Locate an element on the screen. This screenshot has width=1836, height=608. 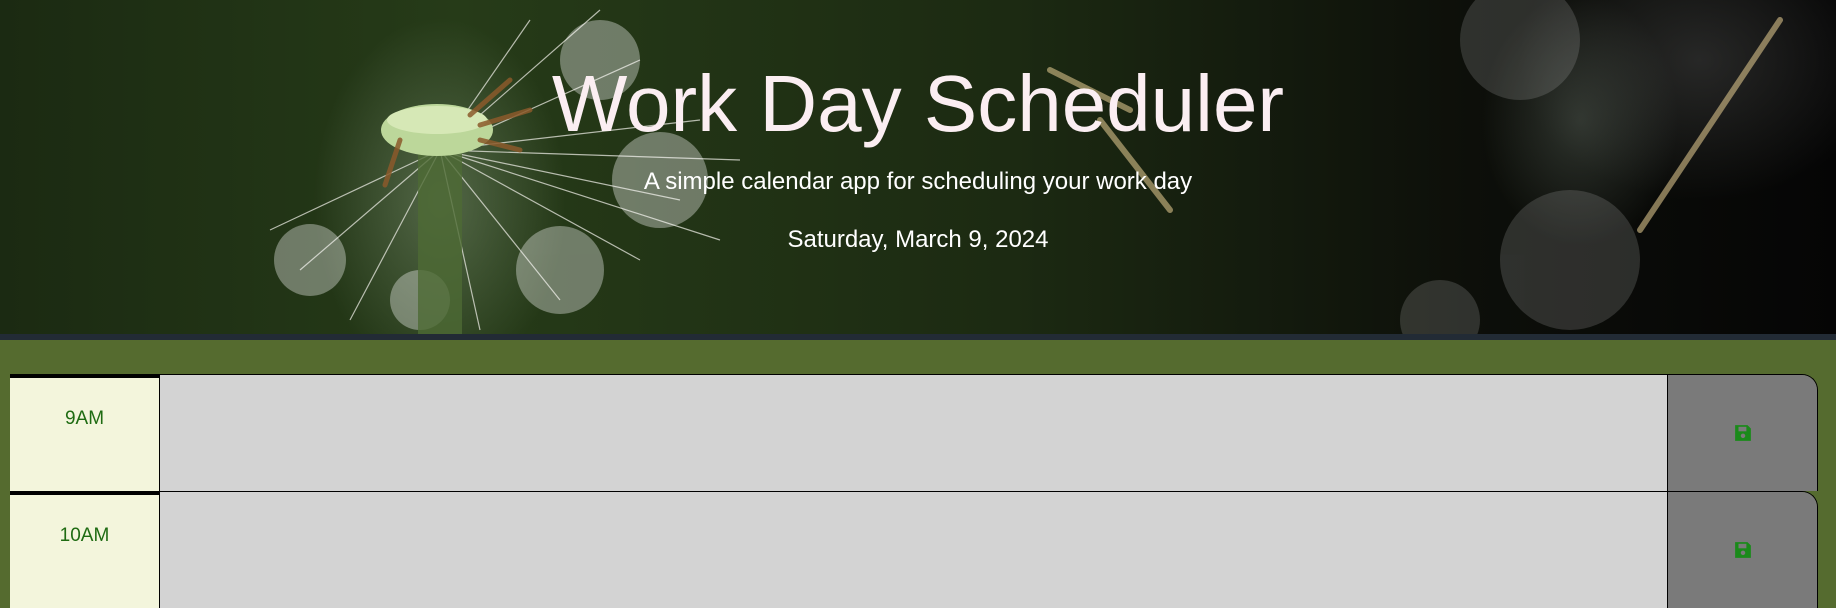
header-bottom-border is located at coordinates (918, 337).